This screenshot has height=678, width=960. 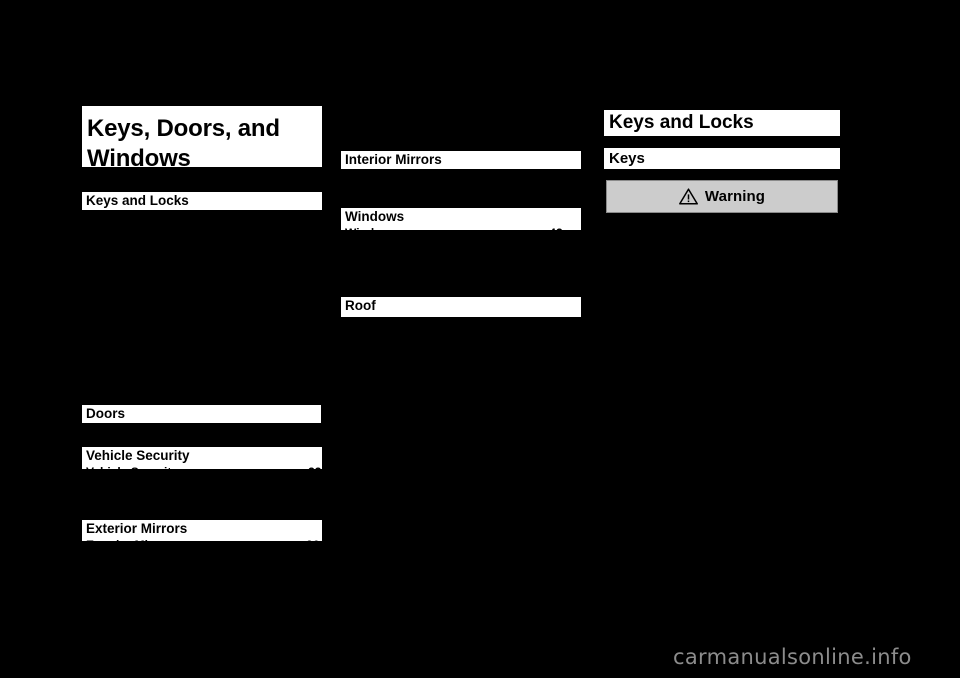 What do you see at coordinates (202, 529) in the screenshot?
I see `toc-heading-exterior-mirrors: Exterior Mirrors` at bounding box center [202, 529].